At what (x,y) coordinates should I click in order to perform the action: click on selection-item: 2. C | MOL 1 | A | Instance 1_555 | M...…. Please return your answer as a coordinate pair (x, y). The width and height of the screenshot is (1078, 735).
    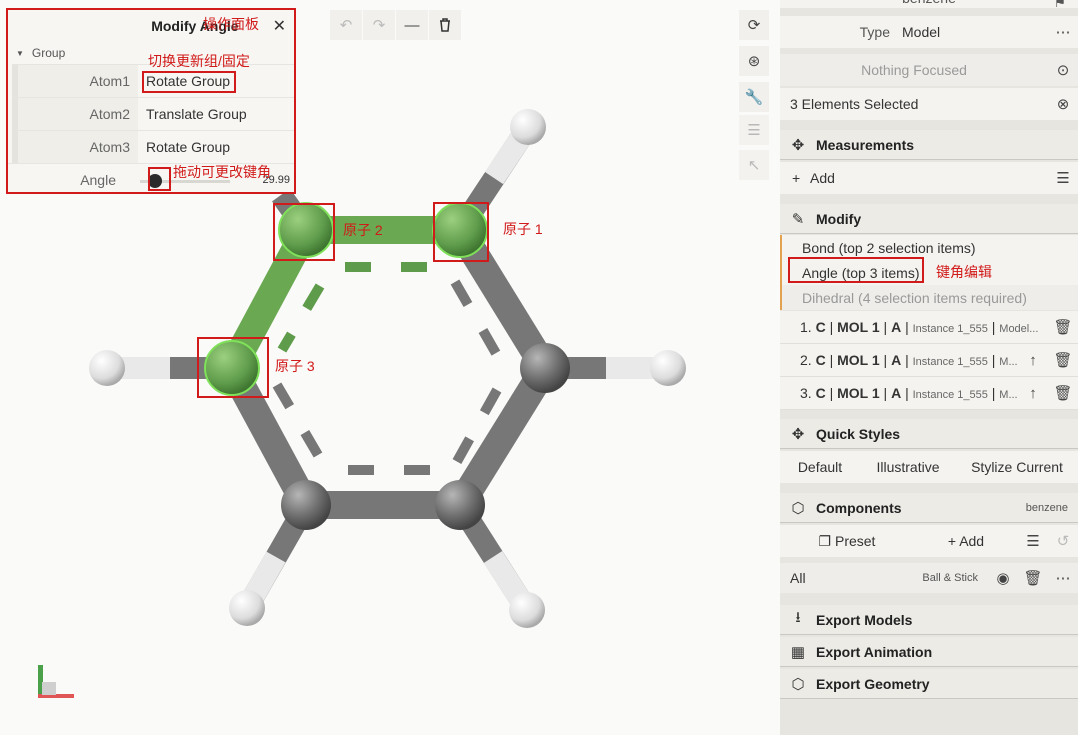
    Looking at the image, I should click on (929, 360).